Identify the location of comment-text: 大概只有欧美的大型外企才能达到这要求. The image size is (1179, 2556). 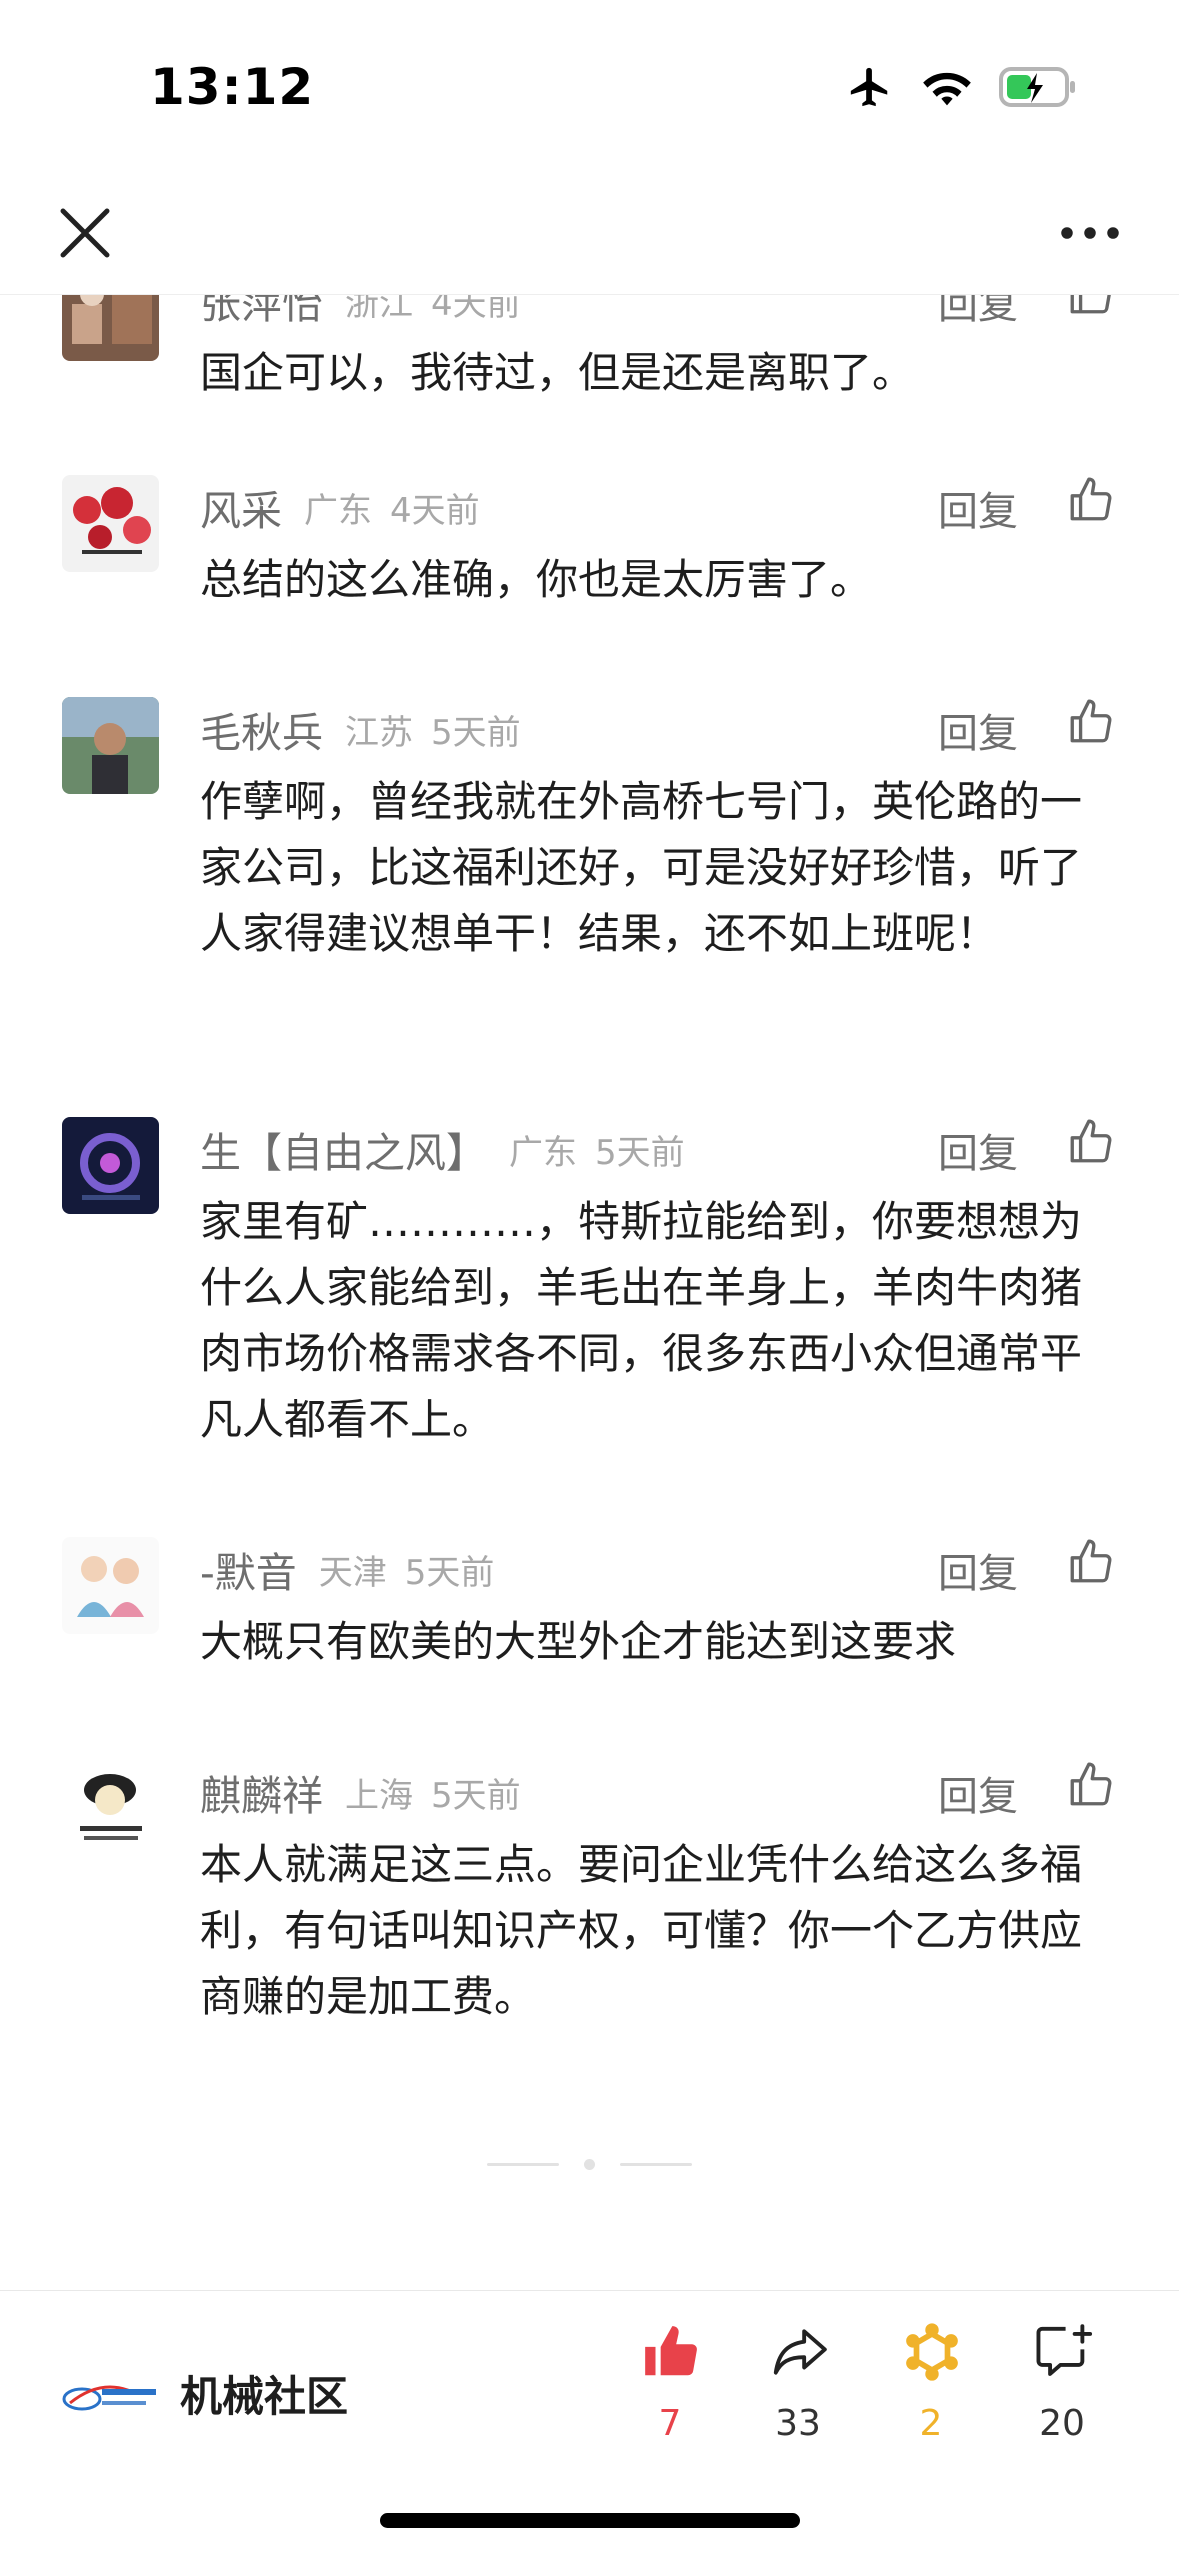
(578, 1641).